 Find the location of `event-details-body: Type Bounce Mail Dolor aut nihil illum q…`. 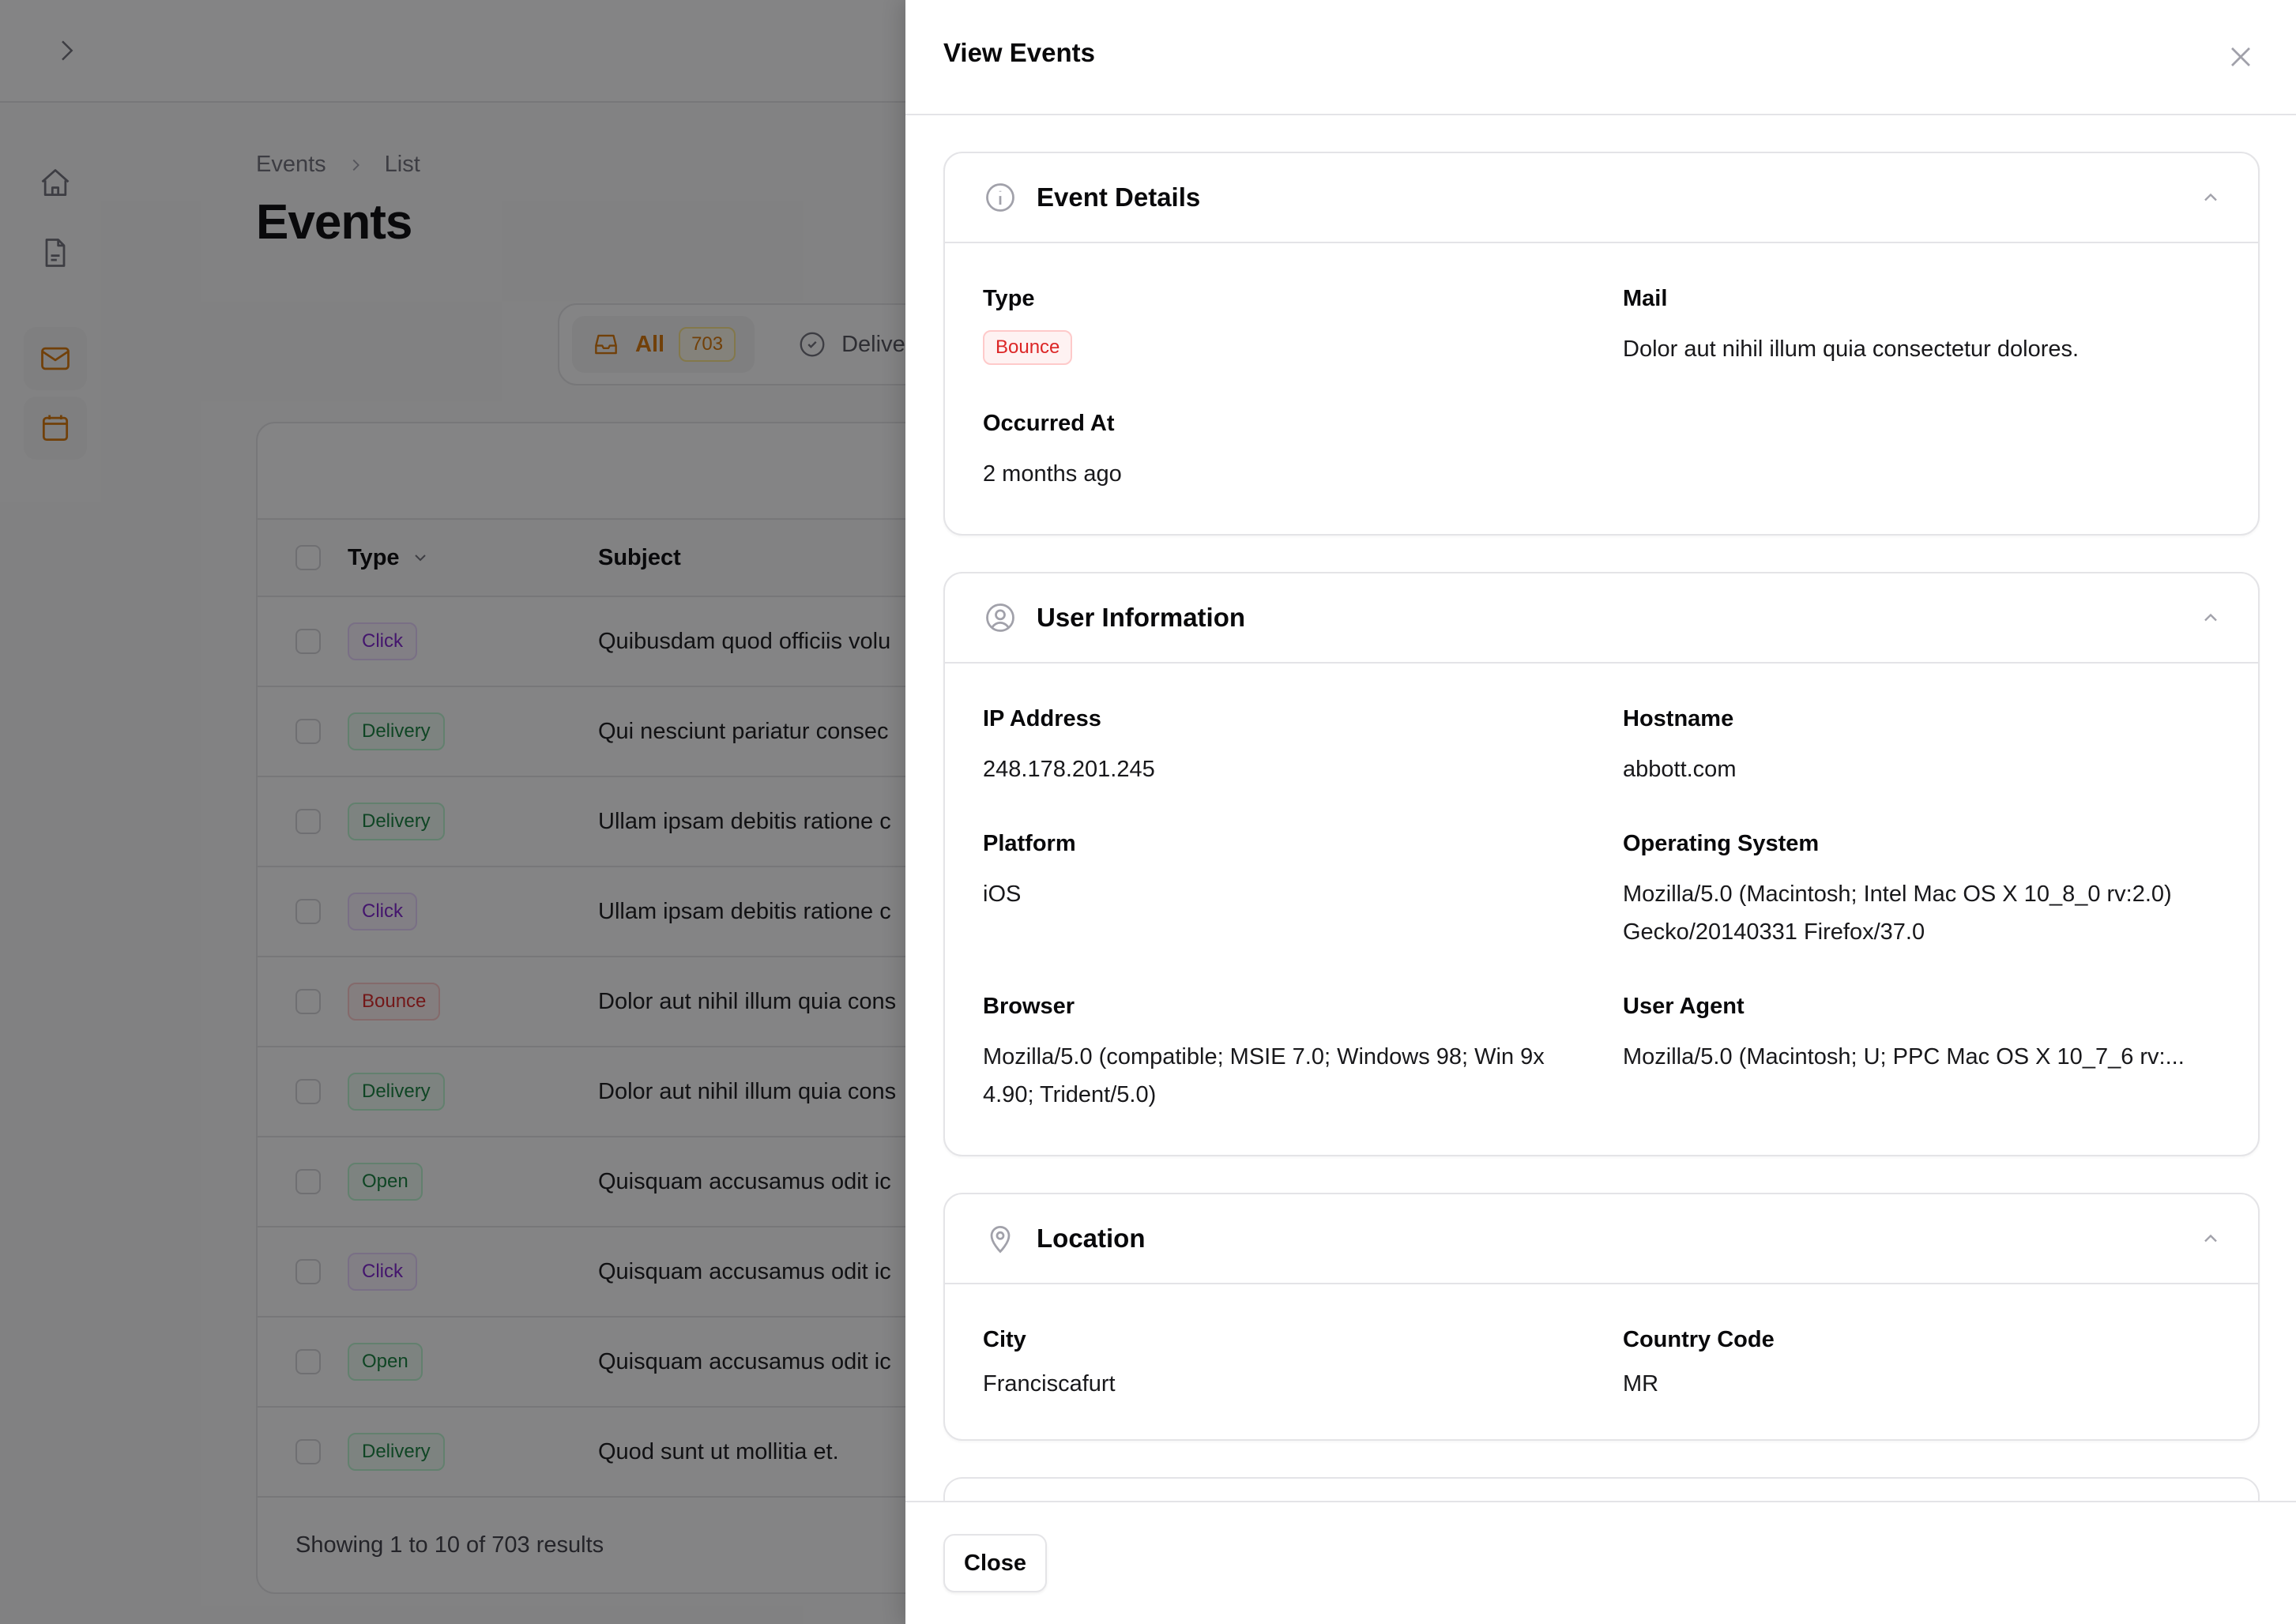

event-details-body: Type Bounce Mail Dolor aut nihil illum q… is located at coordinates (1601, 388).